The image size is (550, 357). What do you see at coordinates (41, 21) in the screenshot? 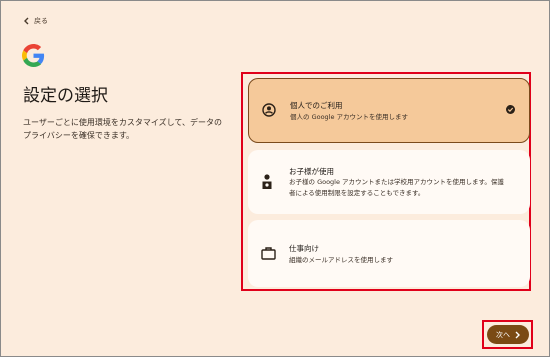
I see `back-label: 戻る` at bounding box center [41, 21].